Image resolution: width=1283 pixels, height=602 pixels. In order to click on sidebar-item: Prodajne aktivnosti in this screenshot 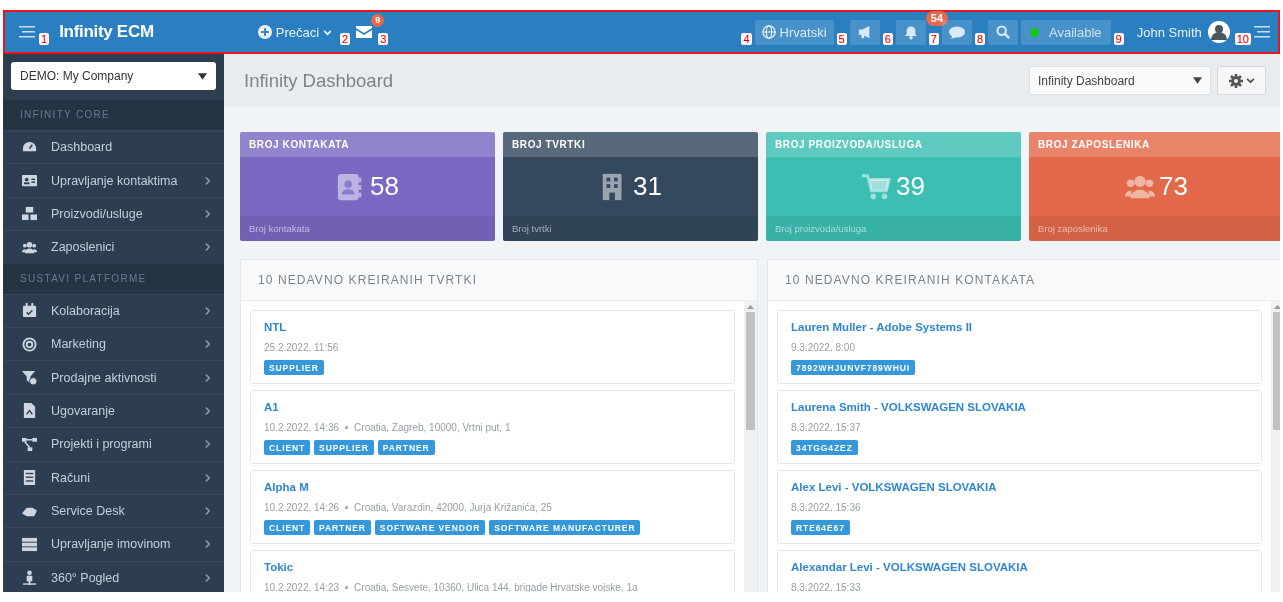, I will do `click(113, 377)`.